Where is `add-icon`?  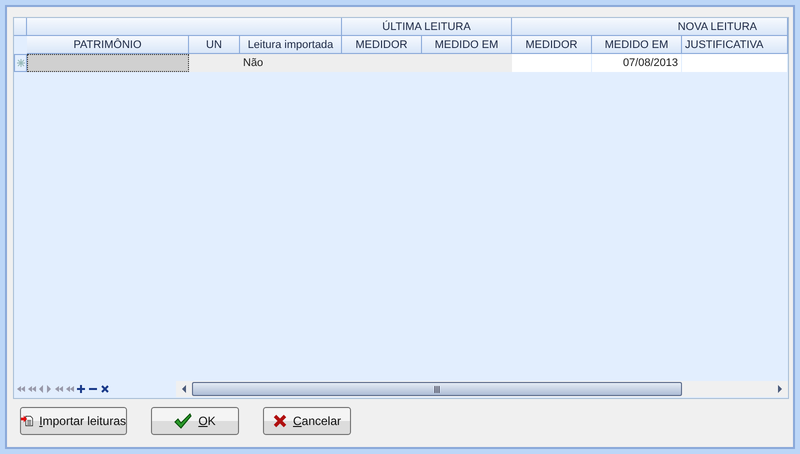 add-icon is located at coordinates (81, 389).